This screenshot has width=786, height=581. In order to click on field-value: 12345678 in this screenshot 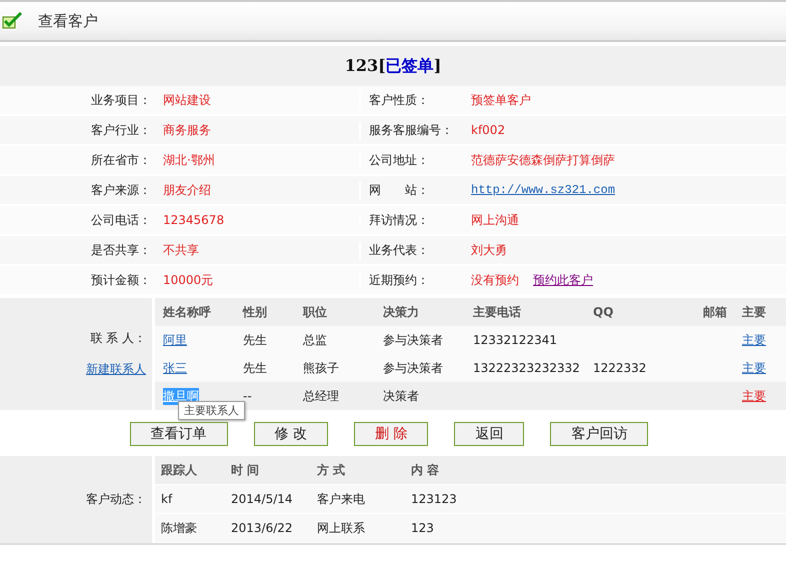, I will do `click(258, 220)`.